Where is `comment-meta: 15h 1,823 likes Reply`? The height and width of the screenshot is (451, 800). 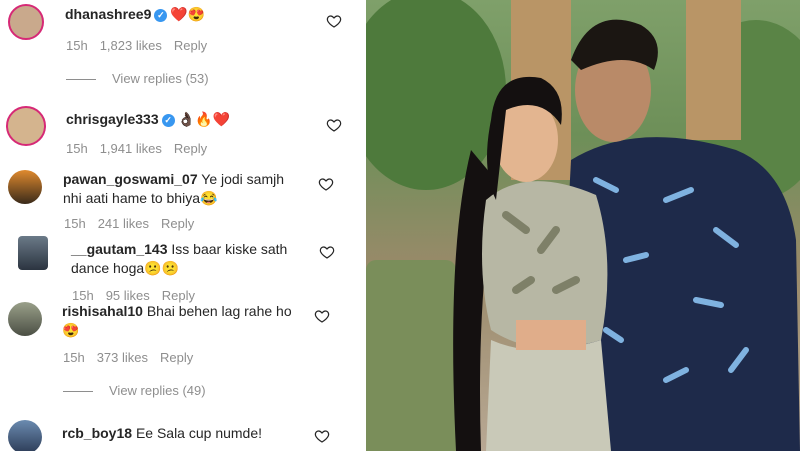 comment-meta: 15h 1,823 likes Reply is located at coordinates (142, 45).